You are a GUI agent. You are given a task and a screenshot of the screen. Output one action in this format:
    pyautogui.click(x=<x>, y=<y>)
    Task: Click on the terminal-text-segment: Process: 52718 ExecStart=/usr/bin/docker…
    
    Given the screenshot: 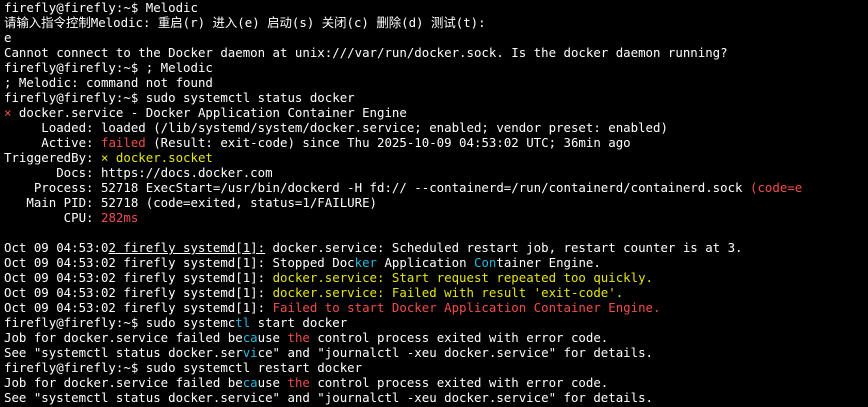 What is the action you would take?
    pyautogui.click(x=377, y=187)
    